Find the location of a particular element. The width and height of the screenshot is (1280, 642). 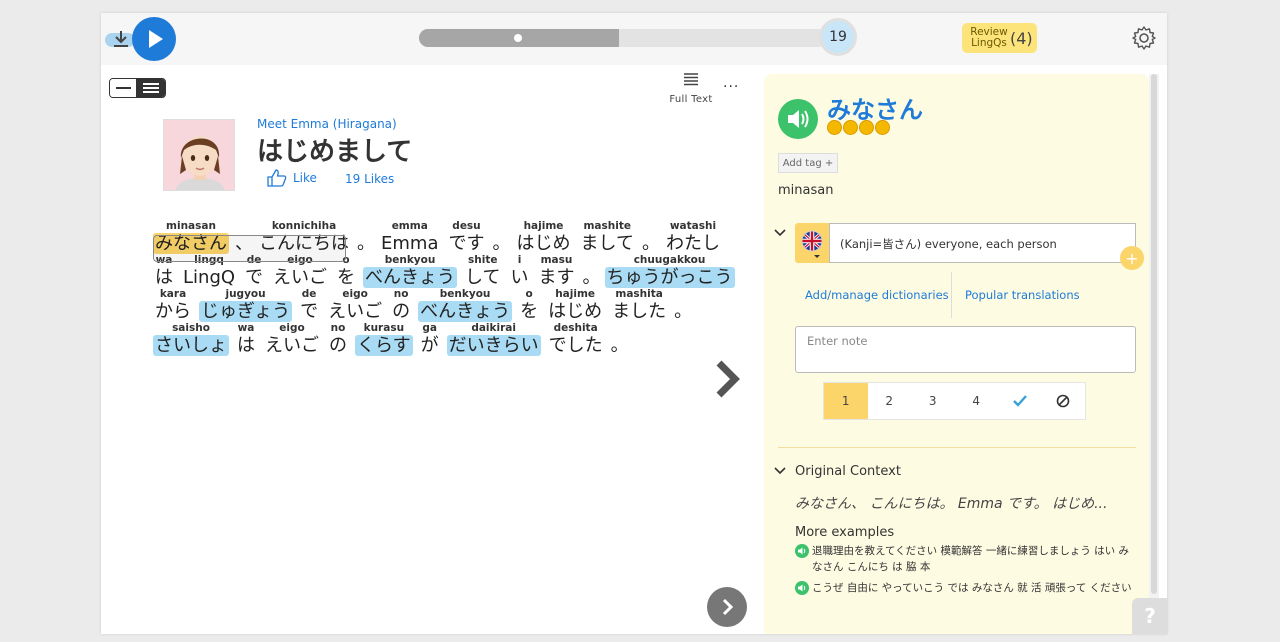

add-tag-button: Add tag + is located at coordinates (808, 163).